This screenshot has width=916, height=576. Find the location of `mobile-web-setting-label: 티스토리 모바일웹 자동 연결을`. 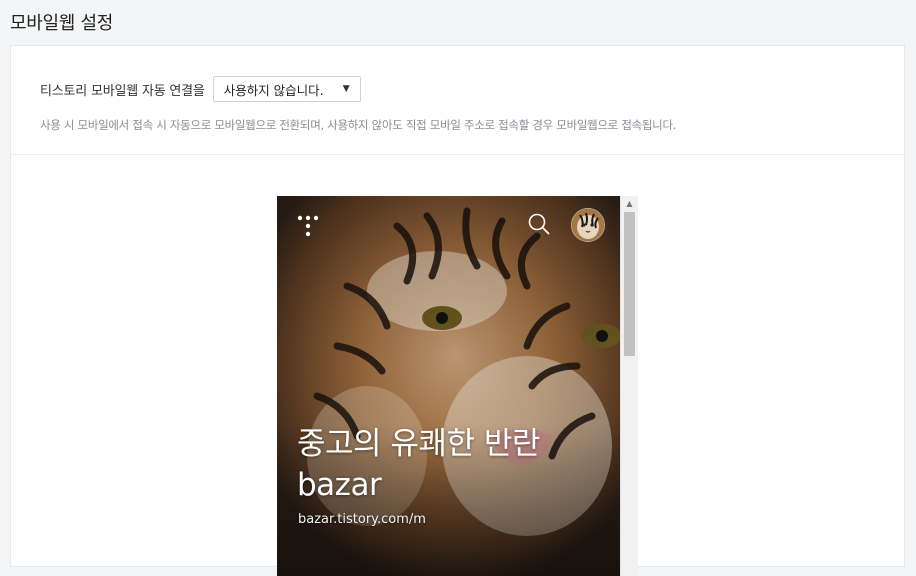

mobile-web-setting-label: 티스토리 모바일웹 자동 연결을 is located at coordinates (122, 91).